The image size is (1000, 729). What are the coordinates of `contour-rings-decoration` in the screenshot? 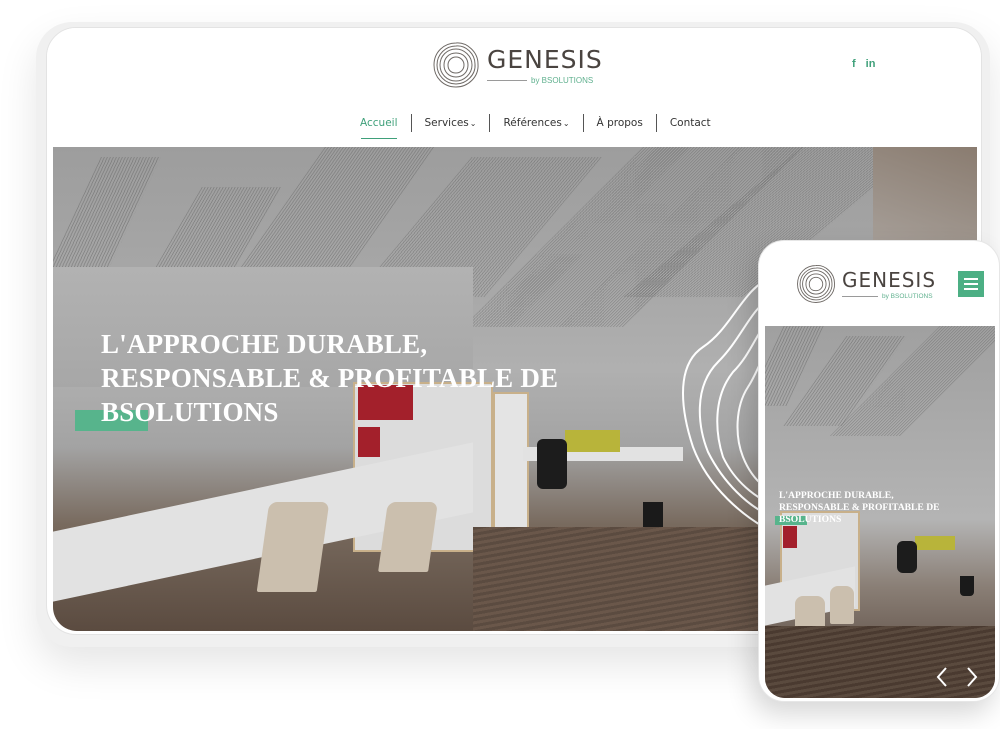 It's located at (727, 404).